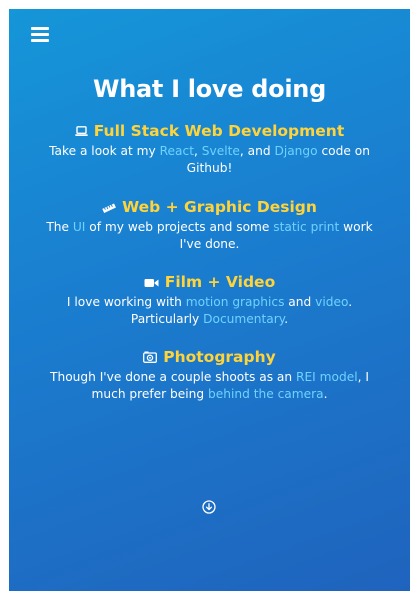 This screenshot has height=600, width=419. I want to click on arrow-down-circle-icon, so click(209, 506).